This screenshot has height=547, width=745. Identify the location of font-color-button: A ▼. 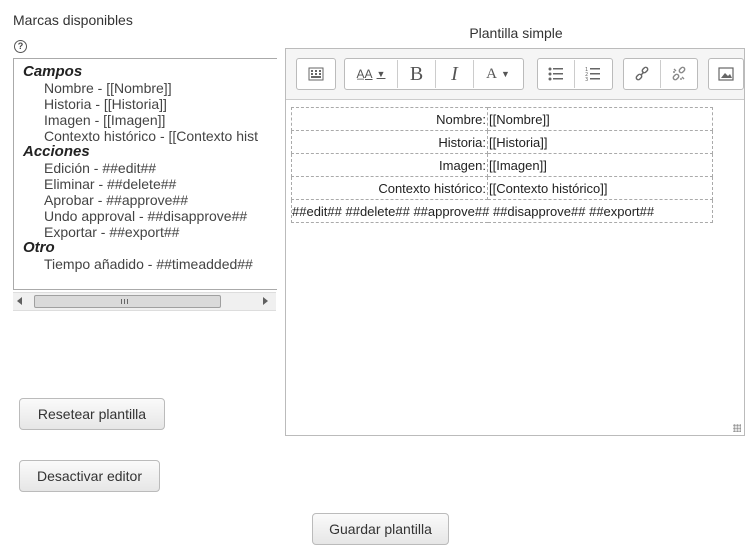
(498, 74).